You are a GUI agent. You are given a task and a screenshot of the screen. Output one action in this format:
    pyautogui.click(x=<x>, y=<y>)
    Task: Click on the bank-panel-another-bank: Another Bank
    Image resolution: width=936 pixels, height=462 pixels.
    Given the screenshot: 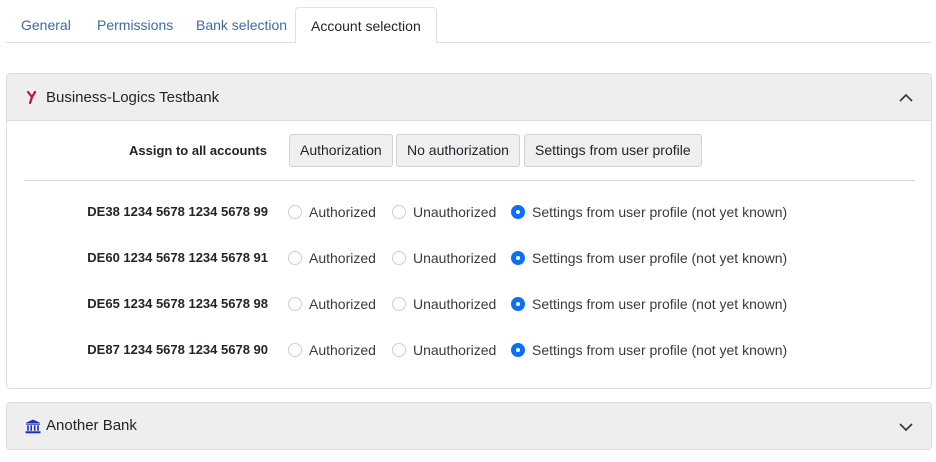 What is the action you would take?
    pyautogui.click(x=469, y=426)
    